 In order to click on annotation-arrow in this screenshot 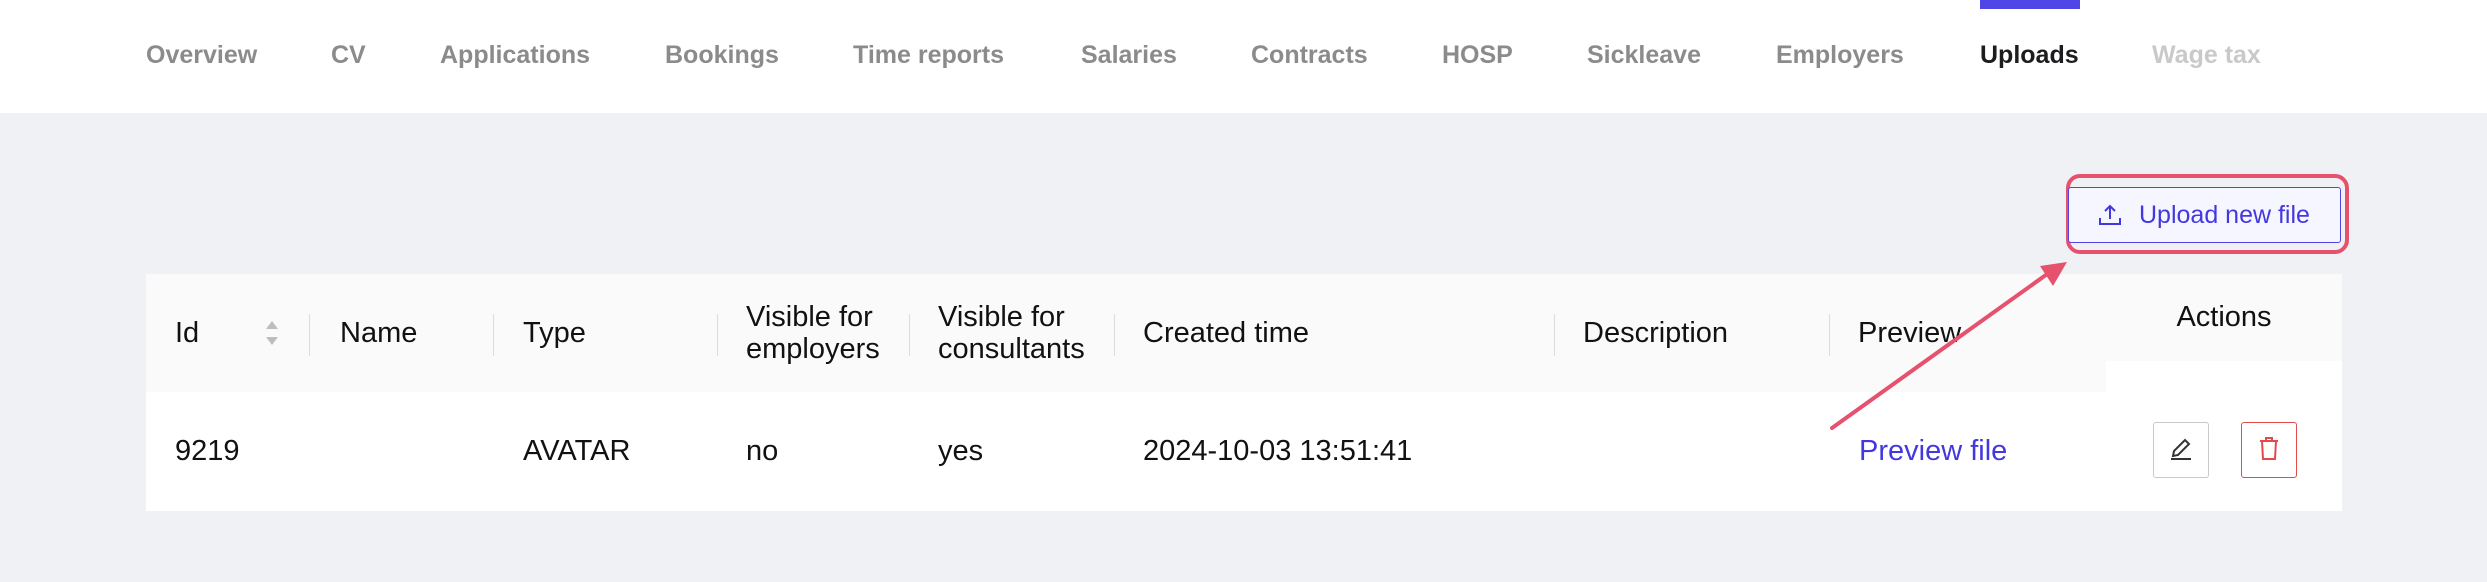, I will do `click(1948, 346)`.